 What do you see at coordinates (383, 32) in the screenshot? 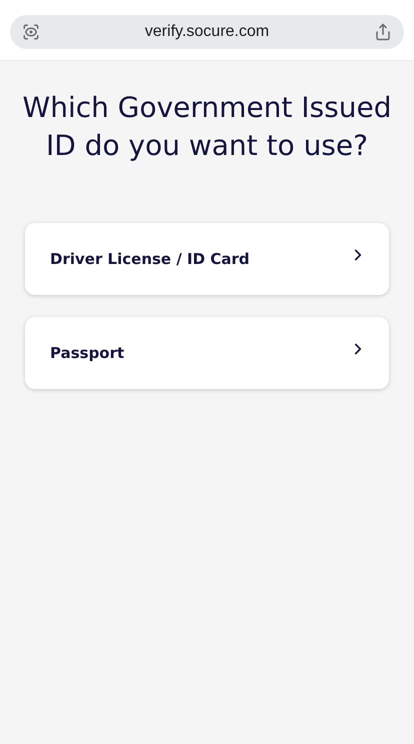
I see `share-icon` at bounding box center [383, 32].